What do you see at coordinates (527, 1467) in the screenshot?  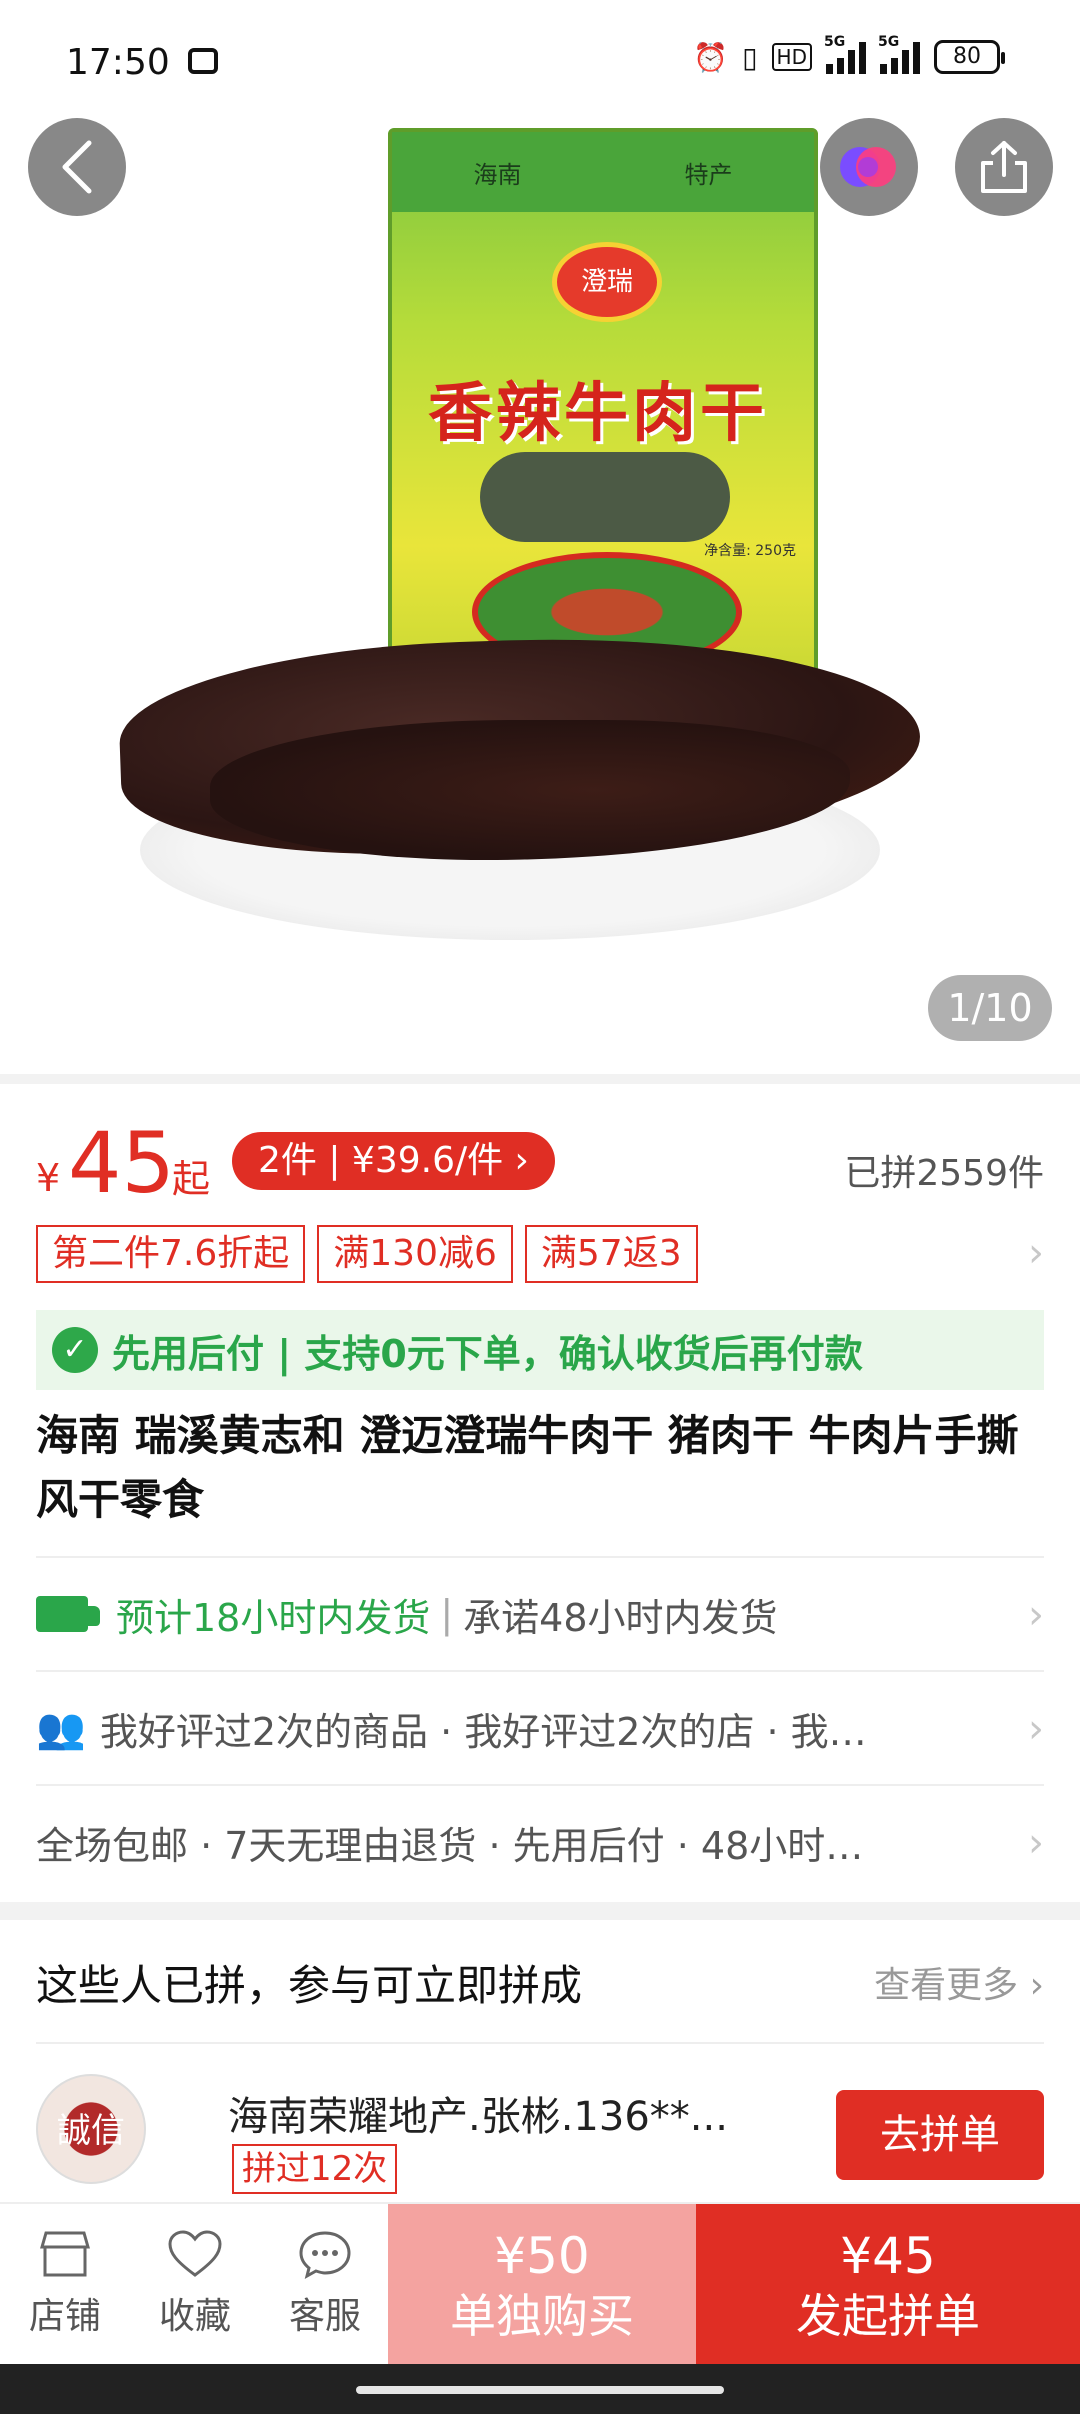 I see `product-title: 海南 瑞溪黄志和 澄迈澄瑞牛肉干 猪肉干 牛肉片手撕风干零食` at bounding box center [527, 1467].